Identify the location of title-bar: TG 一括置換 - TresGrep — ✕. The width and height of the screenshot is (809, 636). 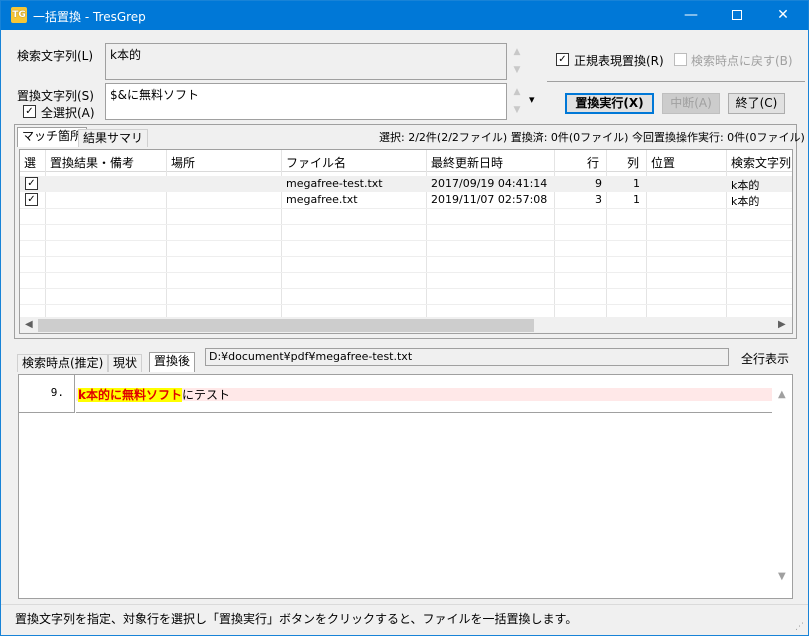
(404, 15).